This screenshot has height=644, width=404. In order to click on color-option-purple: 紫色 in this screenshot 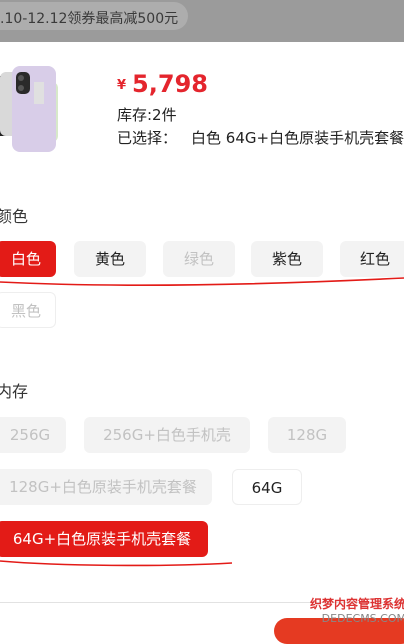, I will do `click(287, 259)`.